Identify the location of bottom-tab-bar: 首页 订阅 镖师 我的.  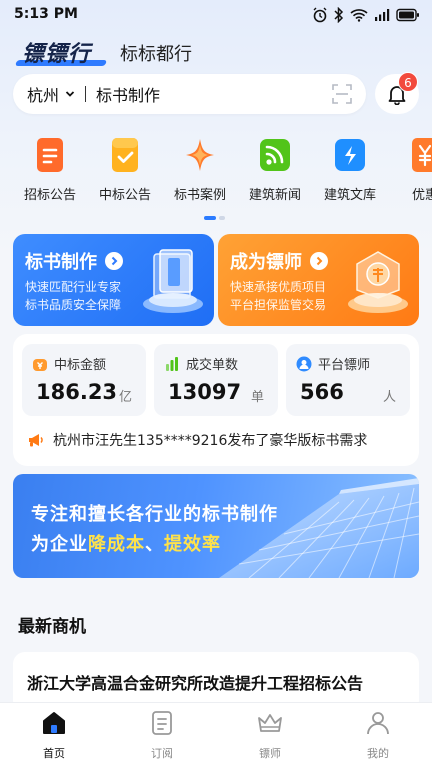
(216, 735).